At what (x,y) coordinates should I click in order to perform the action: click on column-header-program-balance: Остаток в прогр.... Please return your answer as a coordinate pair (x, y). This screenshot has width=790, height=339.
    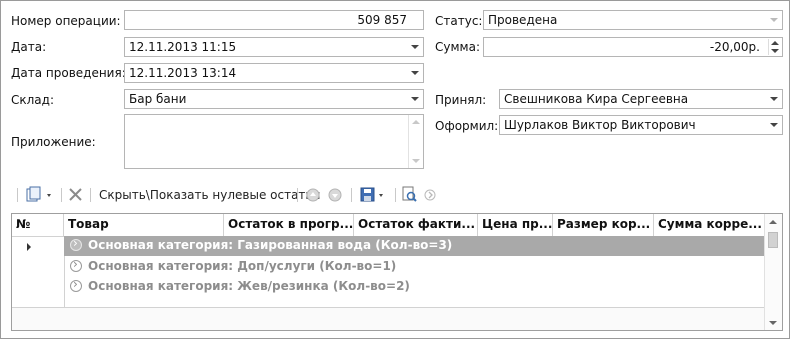
    Looking at the image, I should click on (289, 225).